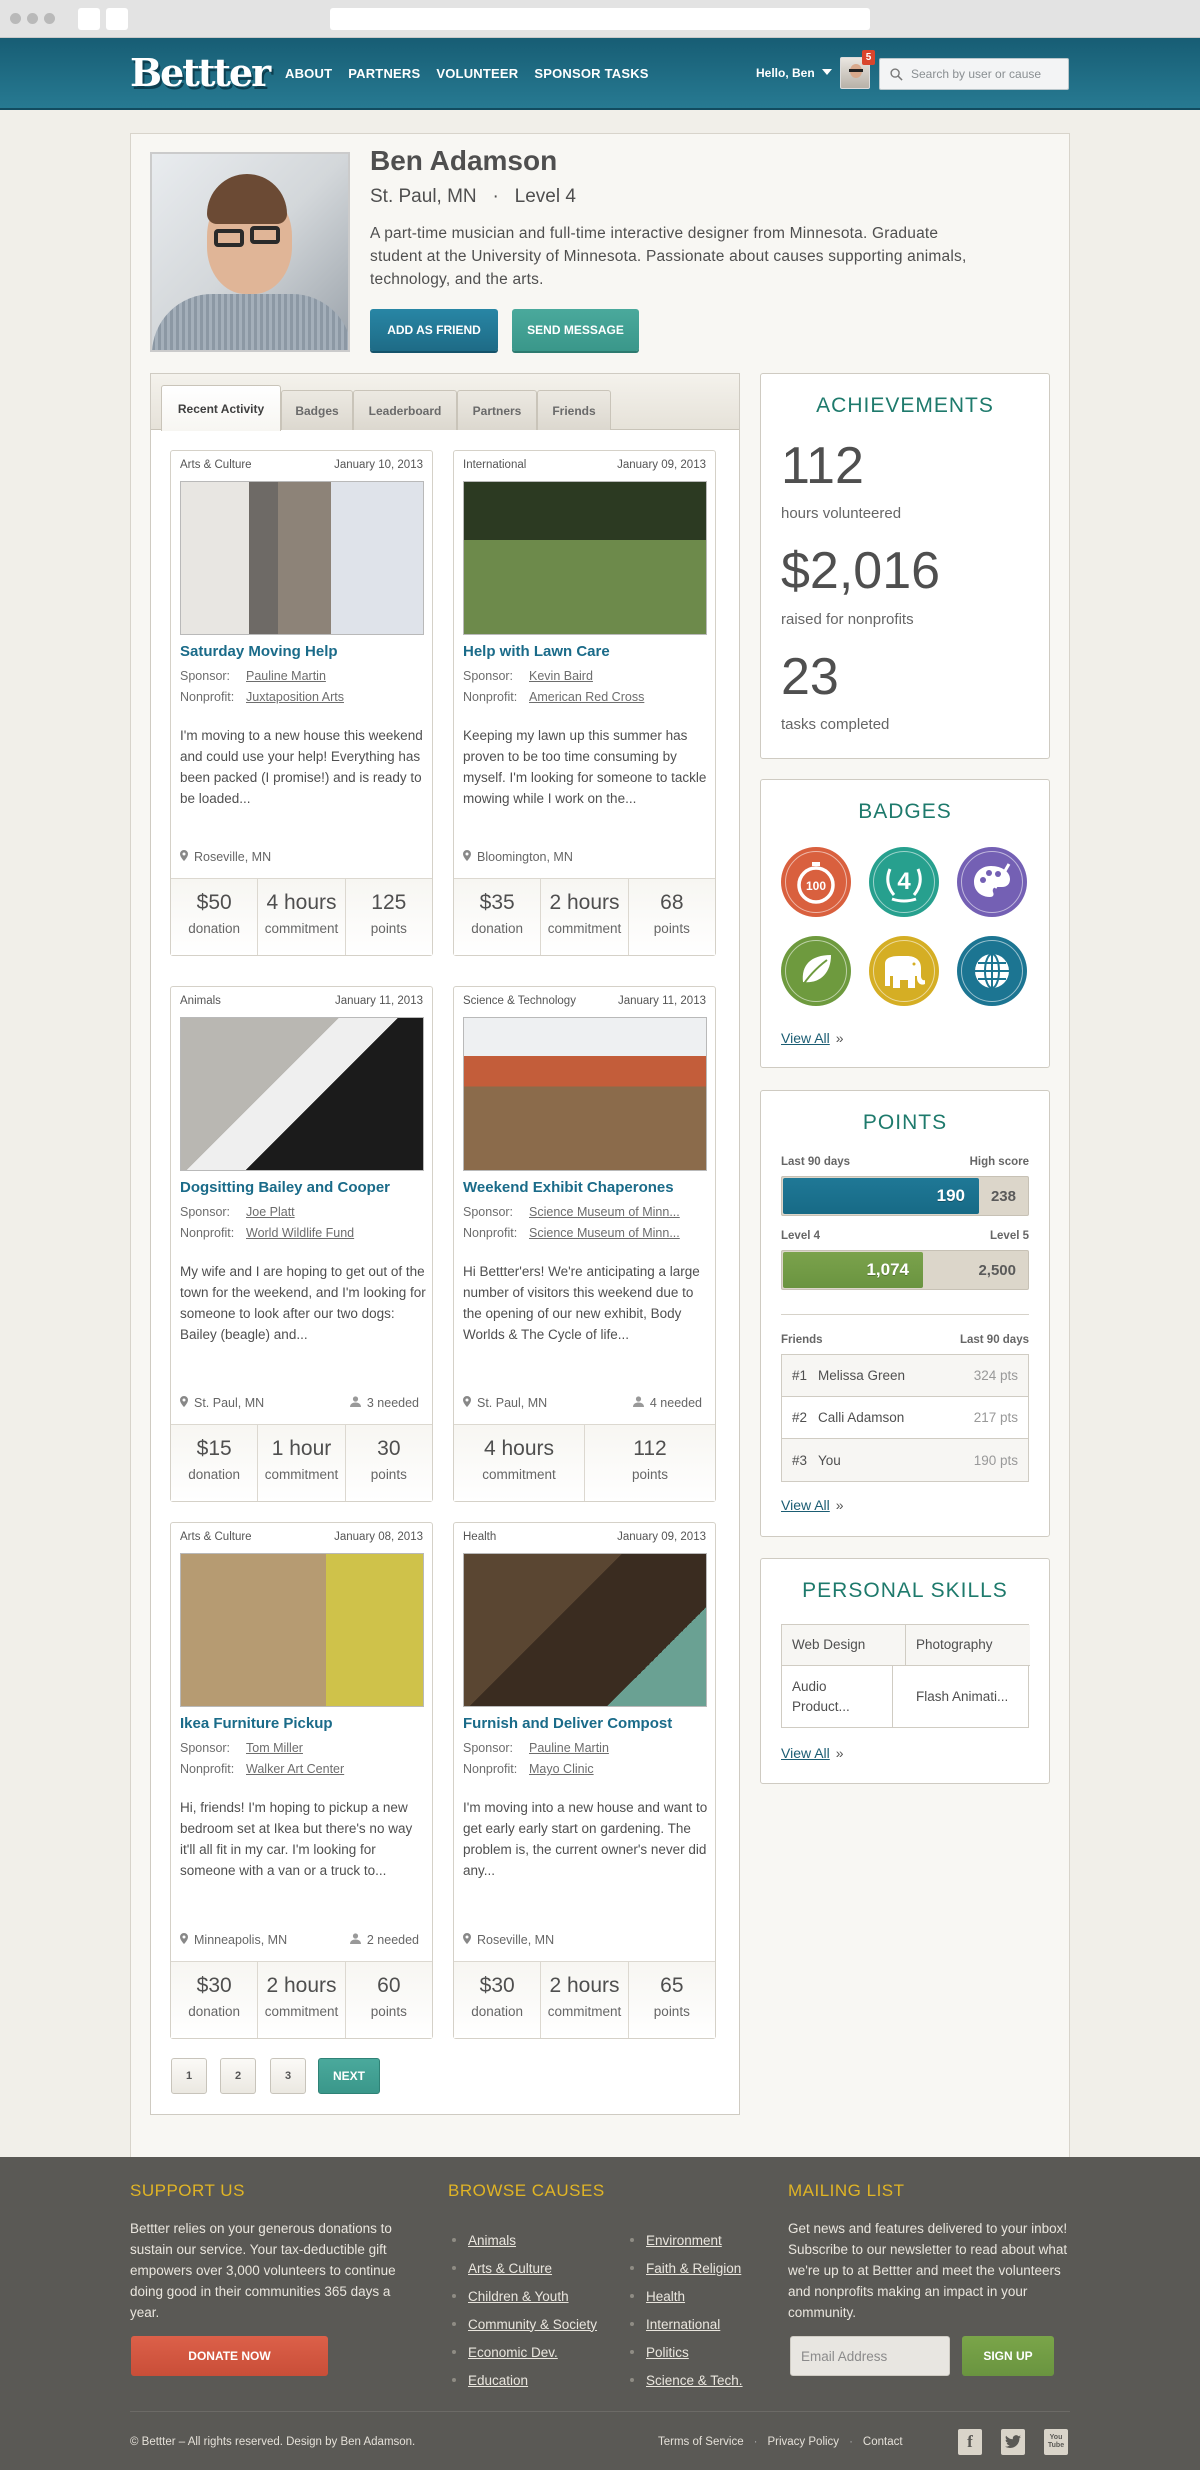  I want to click on badge-leaf-icon, so click(816, 971).